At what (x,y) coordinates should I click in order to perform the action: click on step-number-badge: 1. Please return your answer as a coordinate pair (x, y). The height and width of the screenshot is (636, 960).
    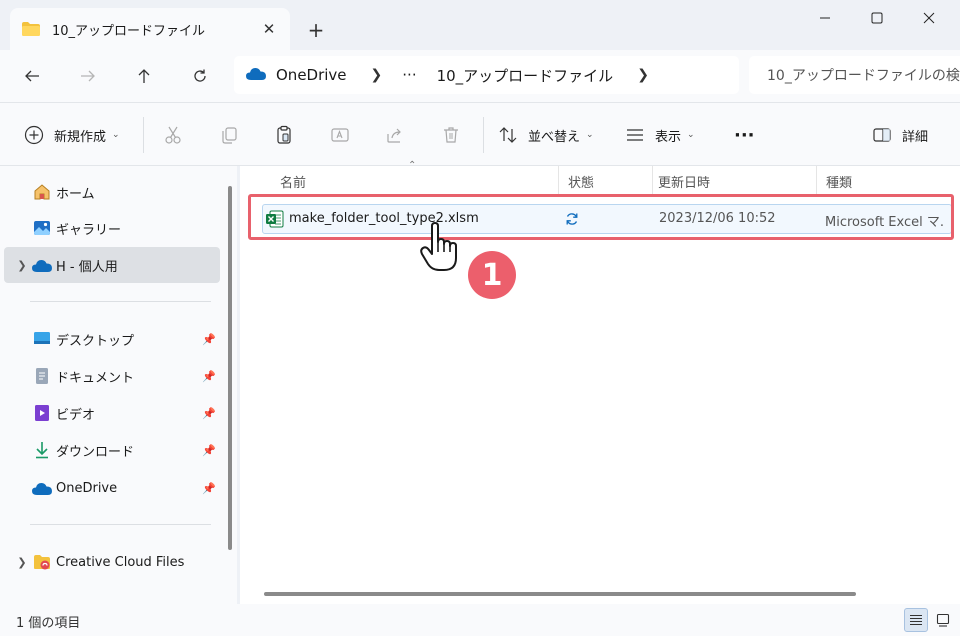
    Looking at the image, I should click on (492, 275).